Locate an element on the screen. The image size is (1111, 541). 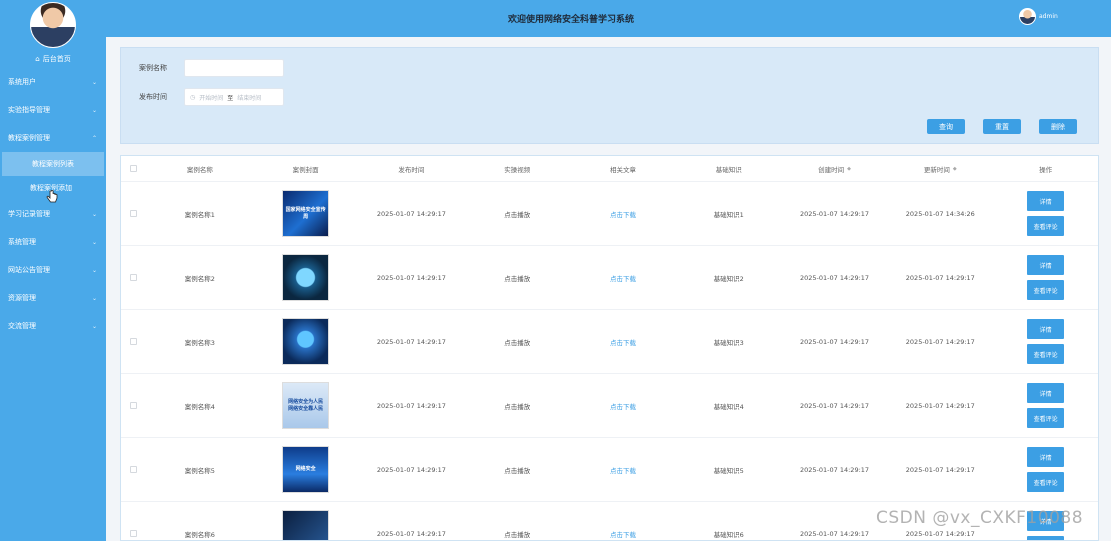
sidebar-item-label: 教程案例管理 is located at coordinates (29, 138).